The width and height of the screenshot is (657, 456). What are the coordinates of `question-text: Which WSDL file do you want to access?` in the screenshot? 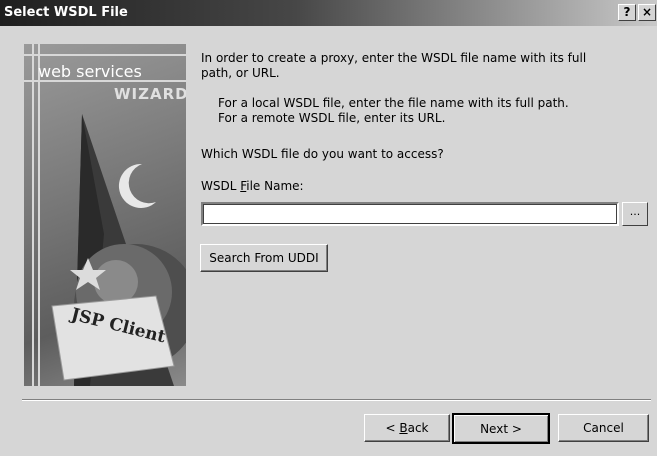 It's located at (322, 154).